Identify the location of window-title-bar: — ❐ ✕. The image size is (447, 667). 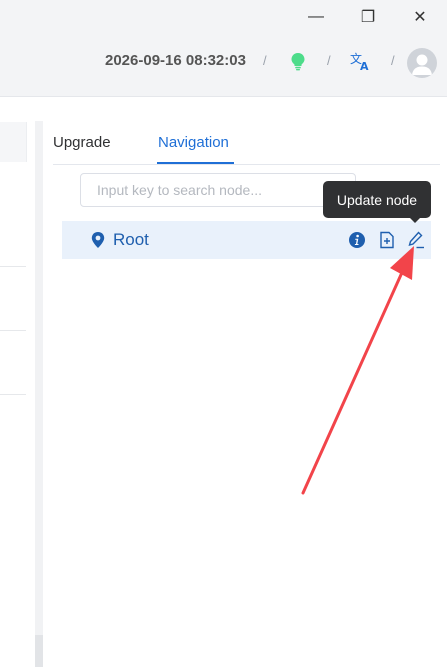
(223, 17).